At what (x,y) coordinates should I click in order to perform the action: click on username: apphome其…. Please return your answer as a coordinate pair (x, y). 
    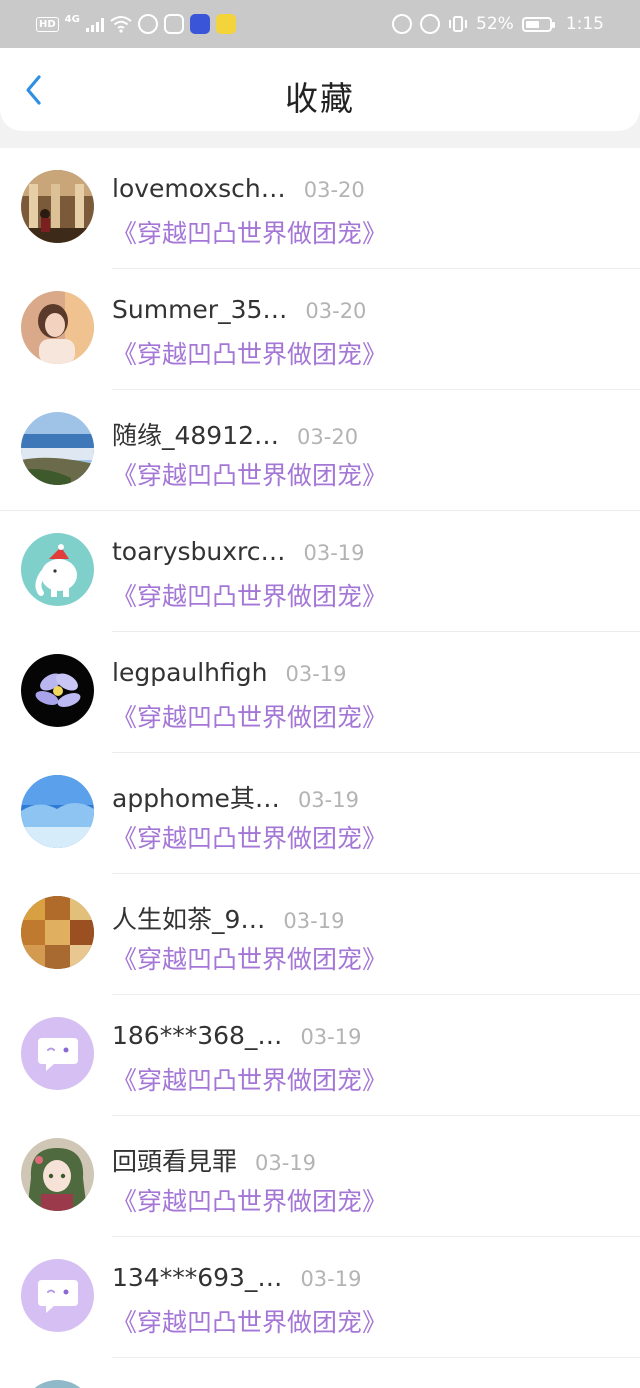
    Looking at the image, I should click on (196, 798).